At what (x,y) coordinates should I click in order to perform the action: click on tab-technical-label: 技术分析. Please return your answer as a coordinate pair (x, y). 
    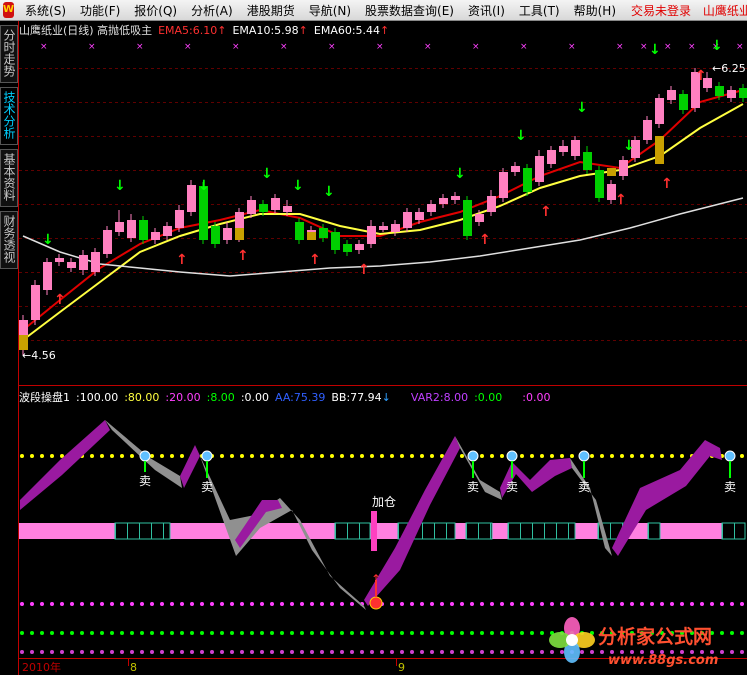
    Looking at the image, I should click on (9, 115).